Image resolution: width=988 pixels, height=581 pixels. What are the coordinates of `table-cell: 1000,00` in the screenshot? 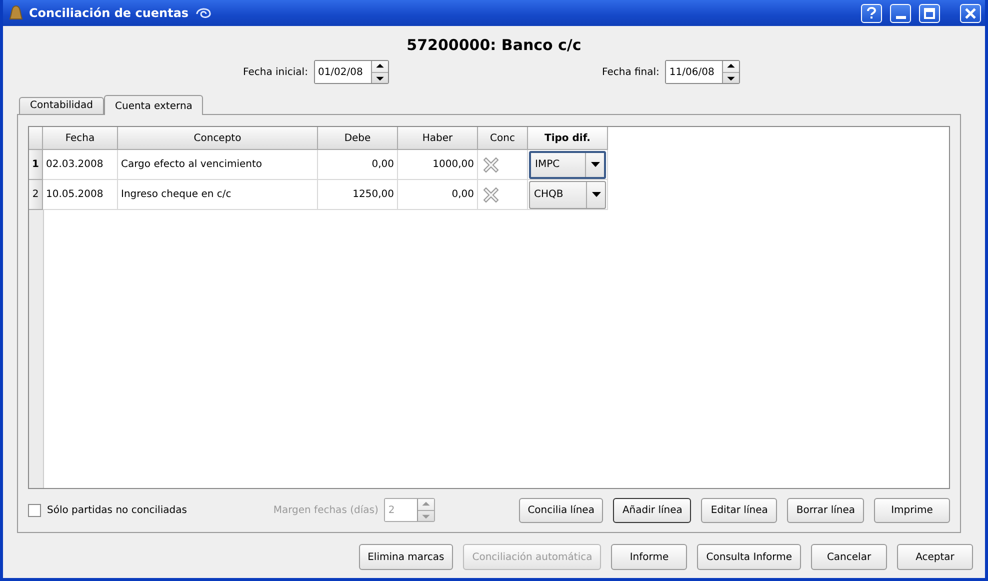 It's located at (438, 165).